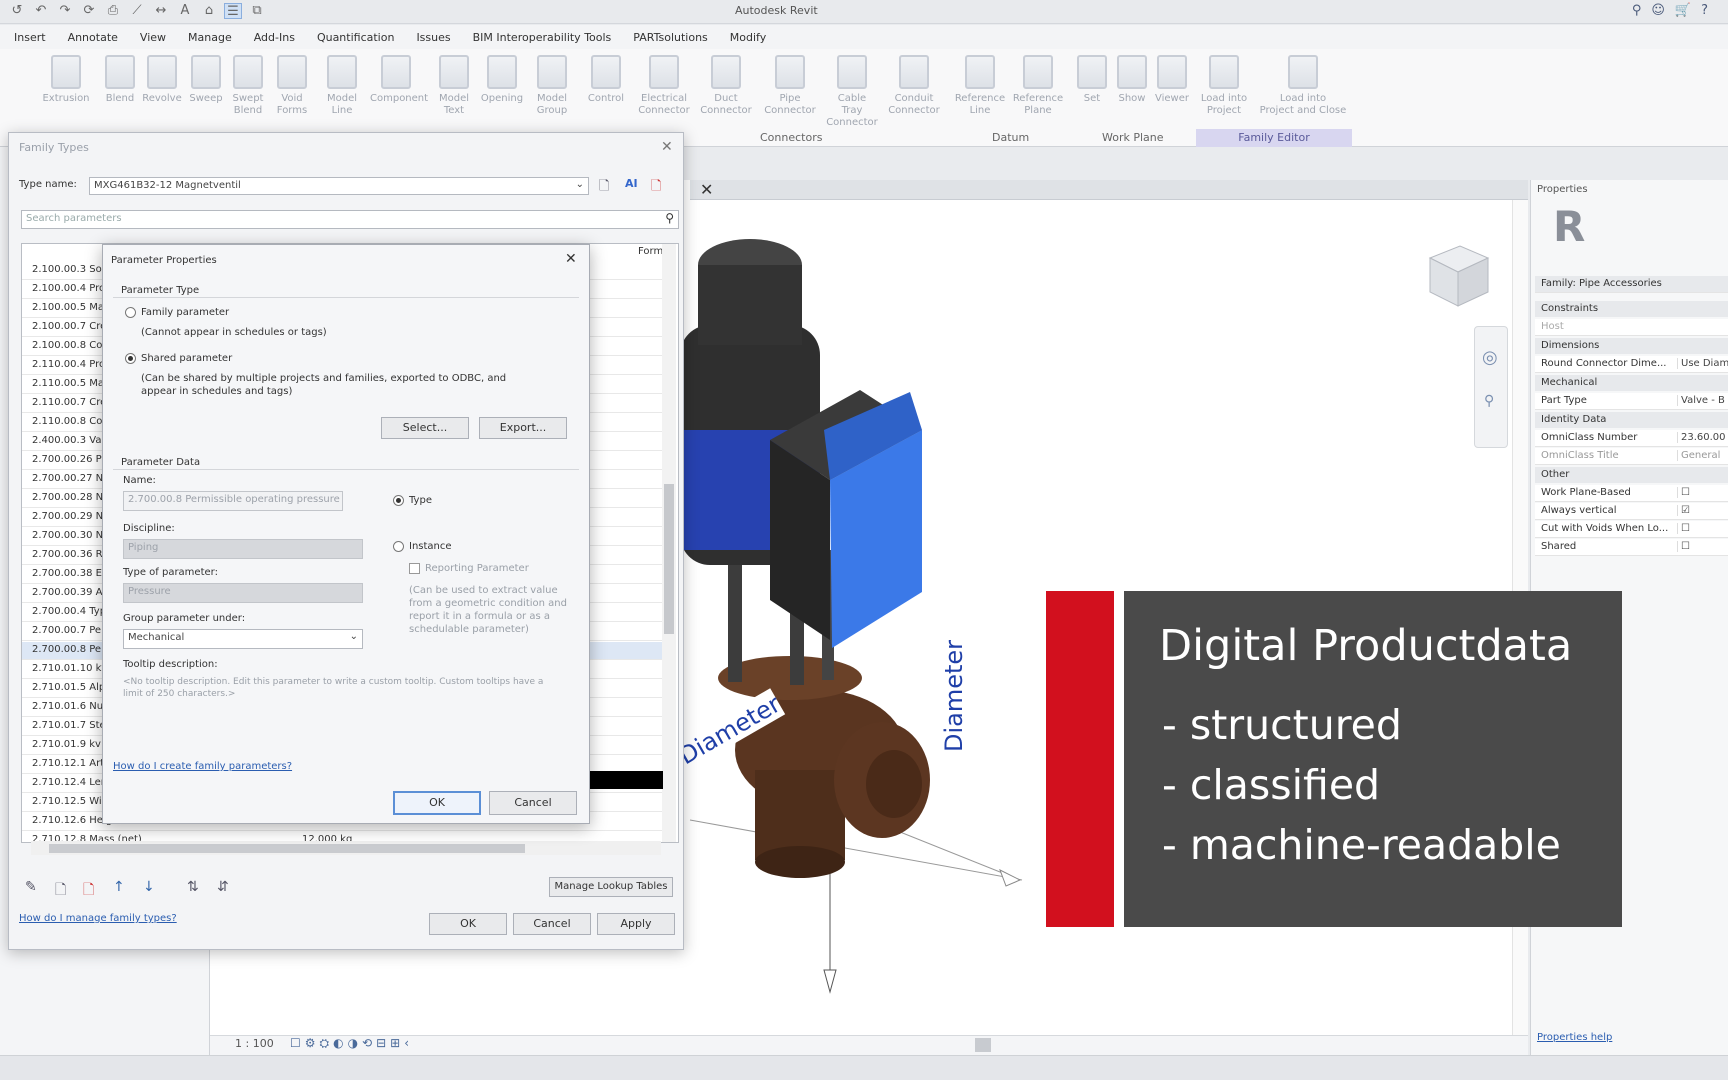  Describe the element at coordinates (1631, 438) in the screenshot. I see `prop-omniclass-number: OmniClass Number 23.60.00` at that location.